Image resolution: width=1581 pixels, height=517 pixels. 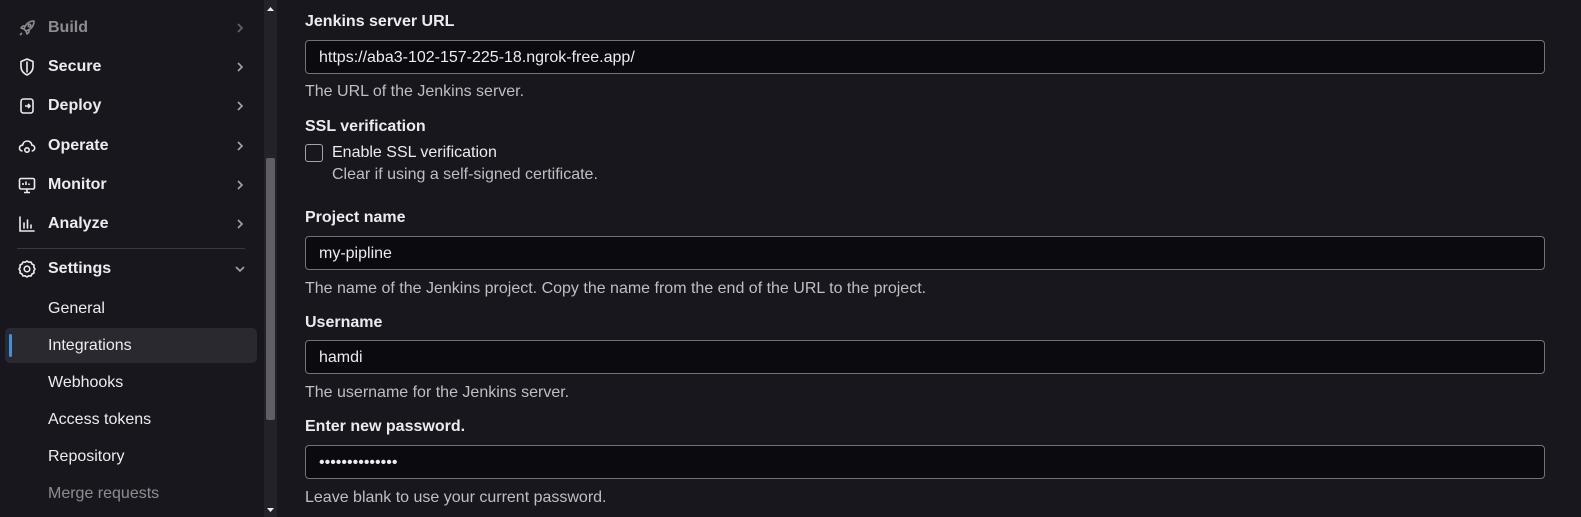 I want to click on chevron-down-icon, so click(x=240, y=269).